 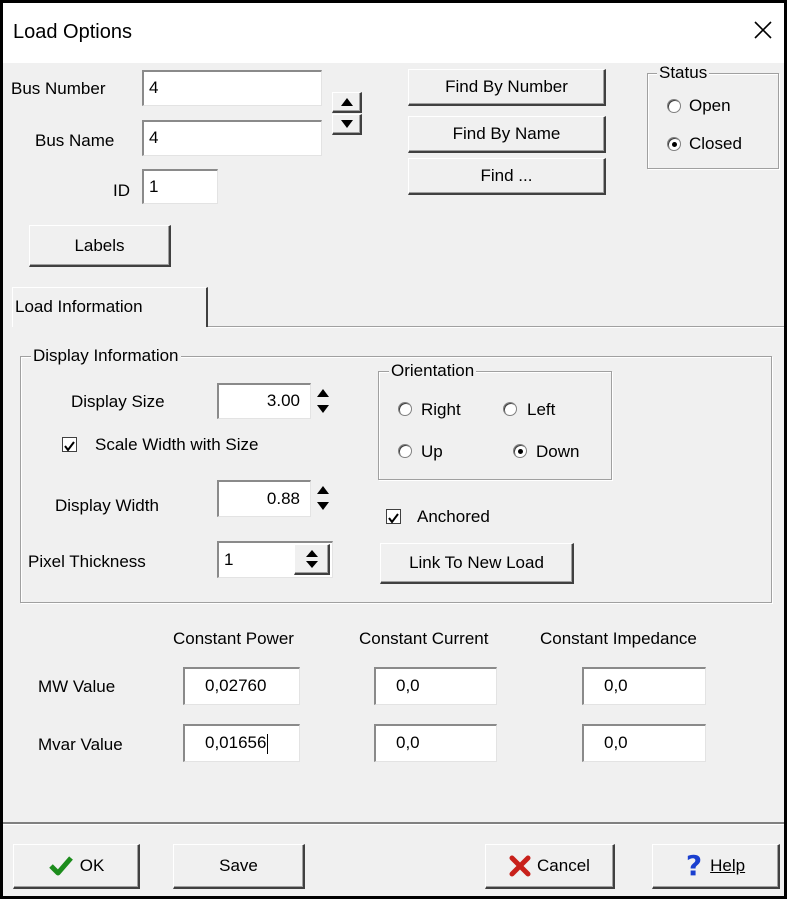 What do you see at coordinates (106, 356) in the screenshot?
I see `display-information-title: Display Information` at bounding box center [106, 356].